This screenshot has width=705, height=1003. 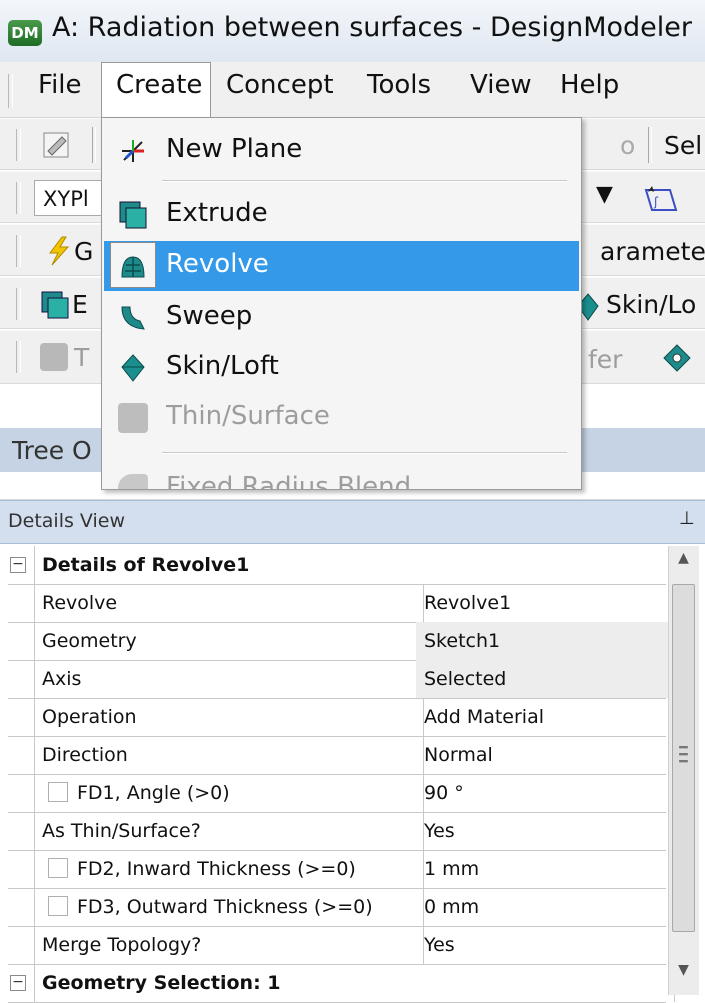 What do you see at coordinates (66, 521) in the screenshot?
I see `details-view-title: Details View` at bounding box center [66, 521].